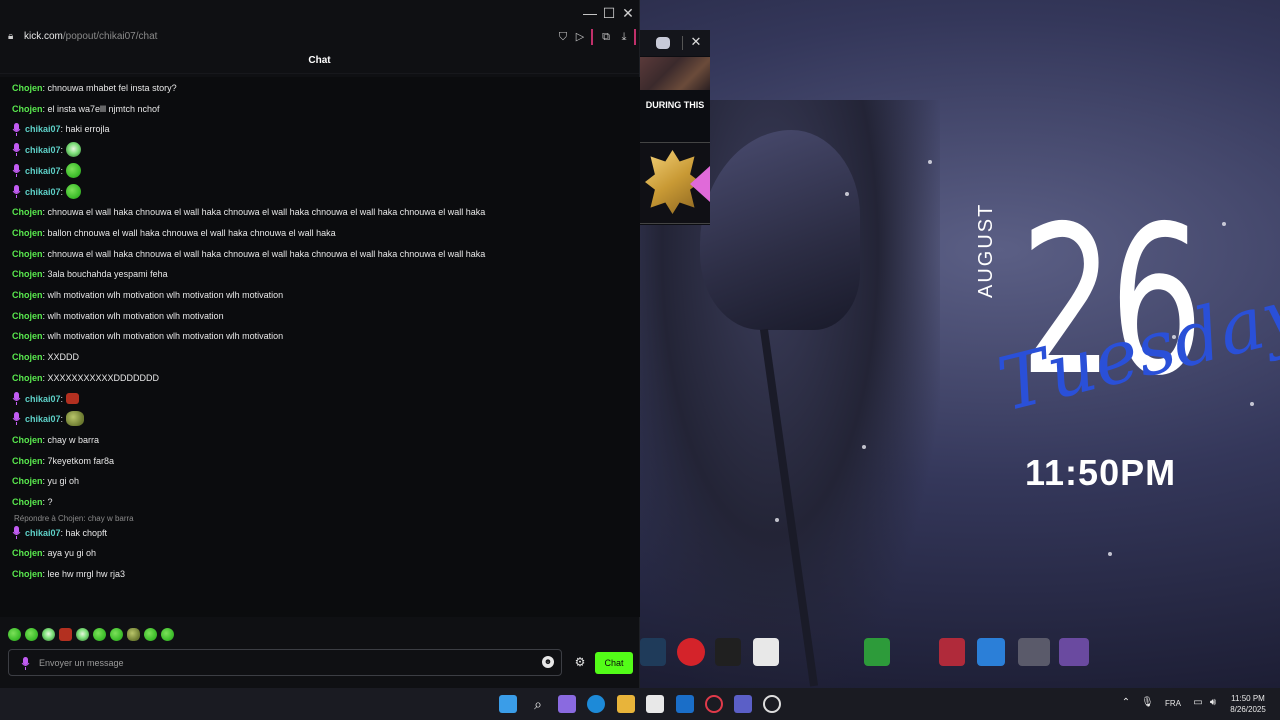 This screenshot has width=1280, height=720. I want to click on windows-start-icon, so click(508, 704).